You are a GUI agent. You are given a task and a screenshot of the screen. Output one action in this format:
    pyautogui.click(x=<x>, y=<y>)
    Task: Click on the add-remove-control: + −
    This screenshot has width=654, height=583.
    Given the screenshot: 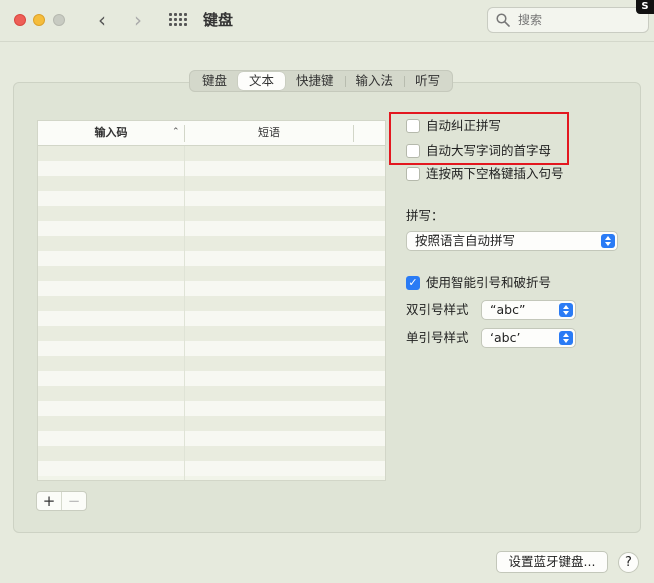 What is the action you would take?
    pyautogui.click(x=61, y=501)
    